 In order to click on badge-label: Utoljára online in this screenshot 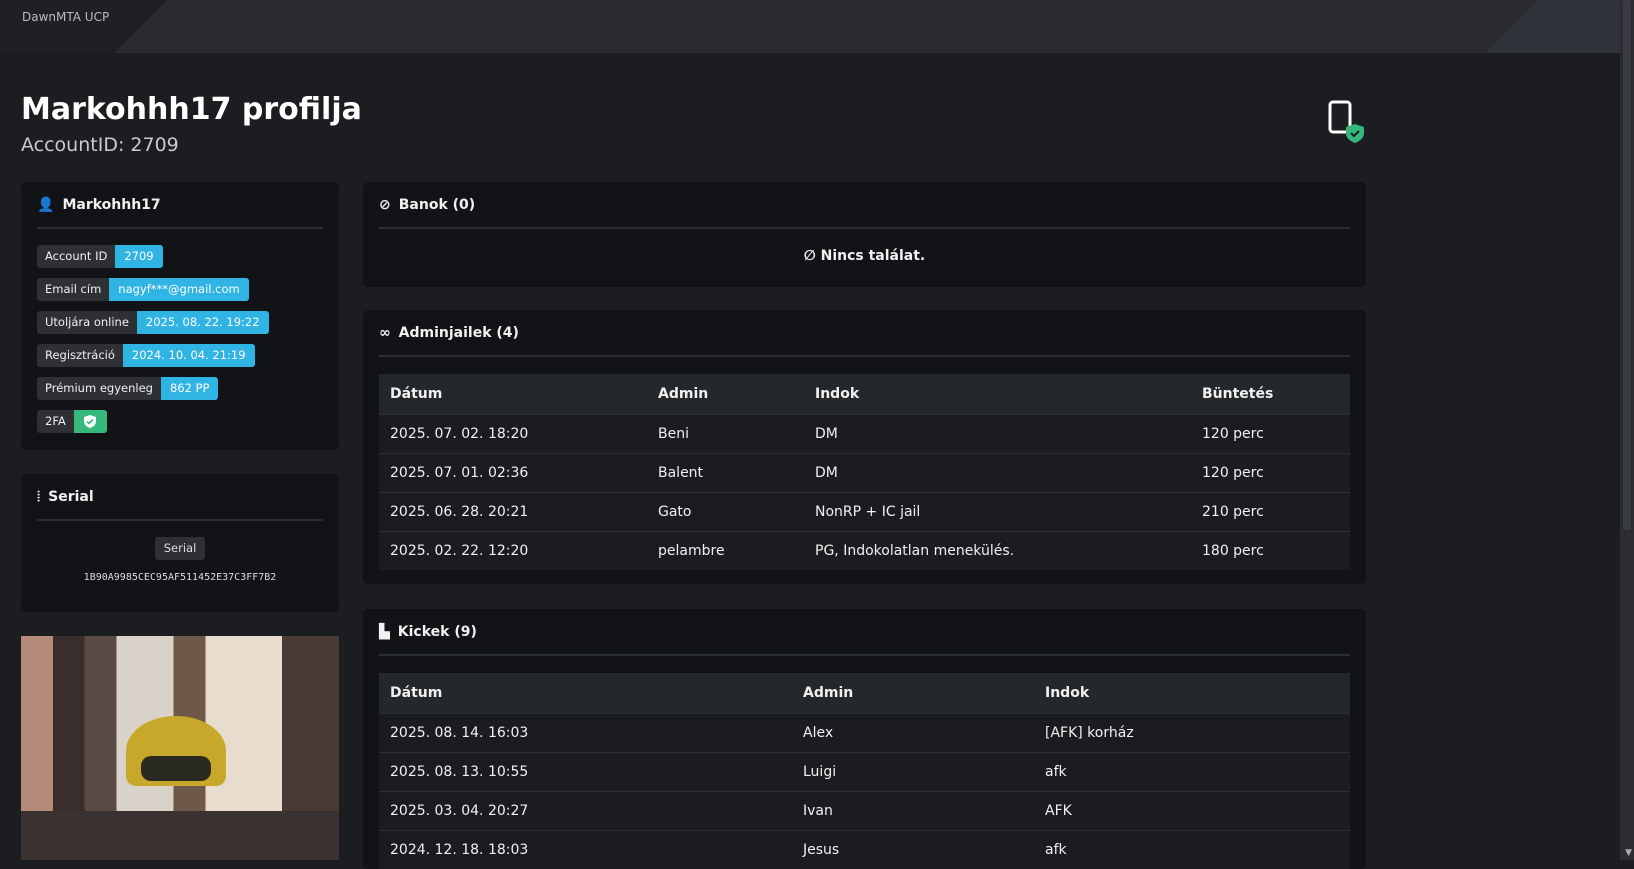, I will do `click(87, 322)`.